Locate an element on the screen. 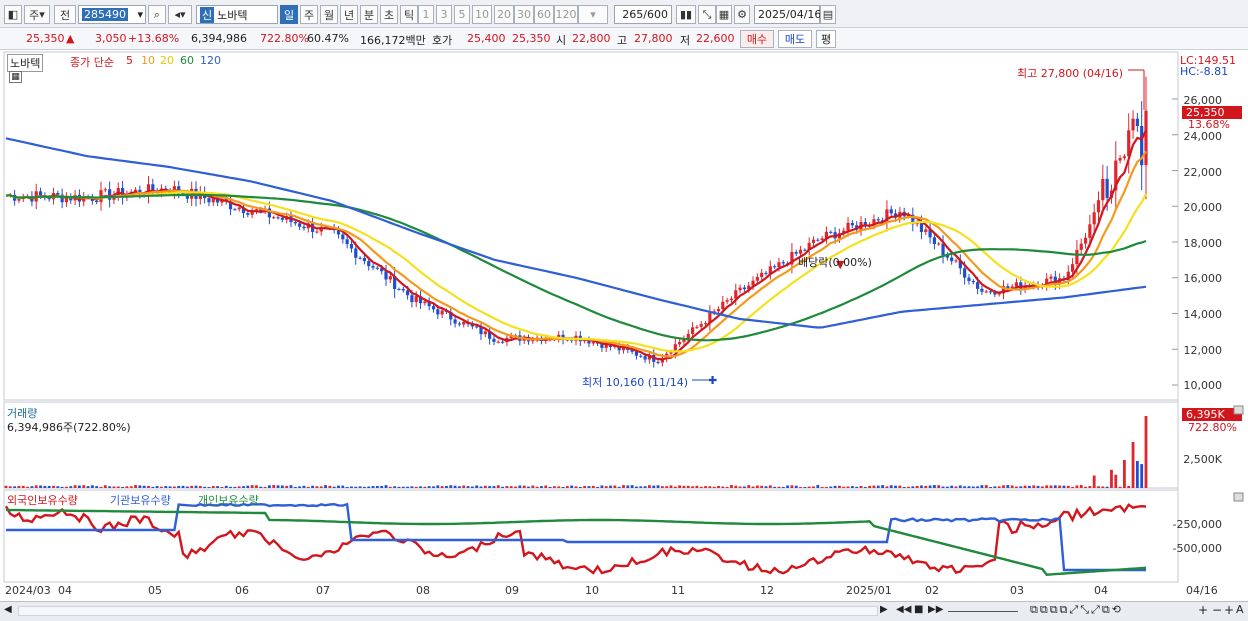 This screenshot has height=621, width=1248. zoom-out-icon: − is located at coordinates (1217, 610).